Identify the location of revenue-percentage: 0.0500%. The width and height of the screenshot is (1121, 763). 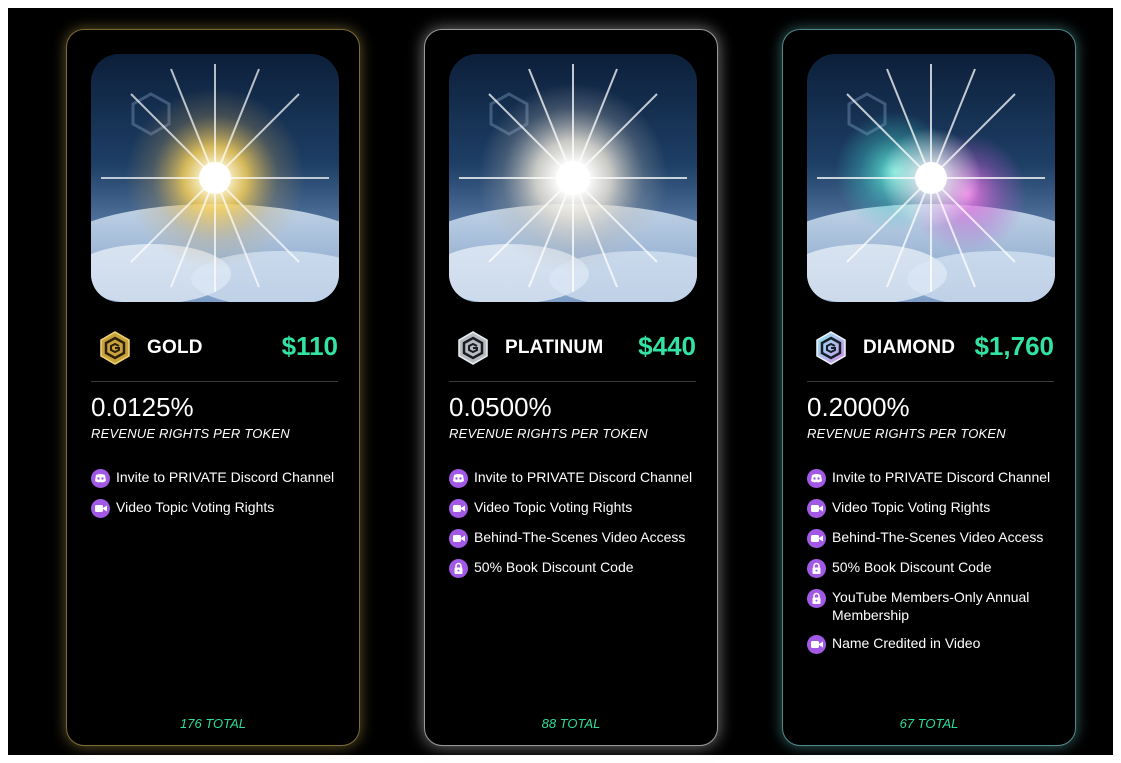
(500, 407).